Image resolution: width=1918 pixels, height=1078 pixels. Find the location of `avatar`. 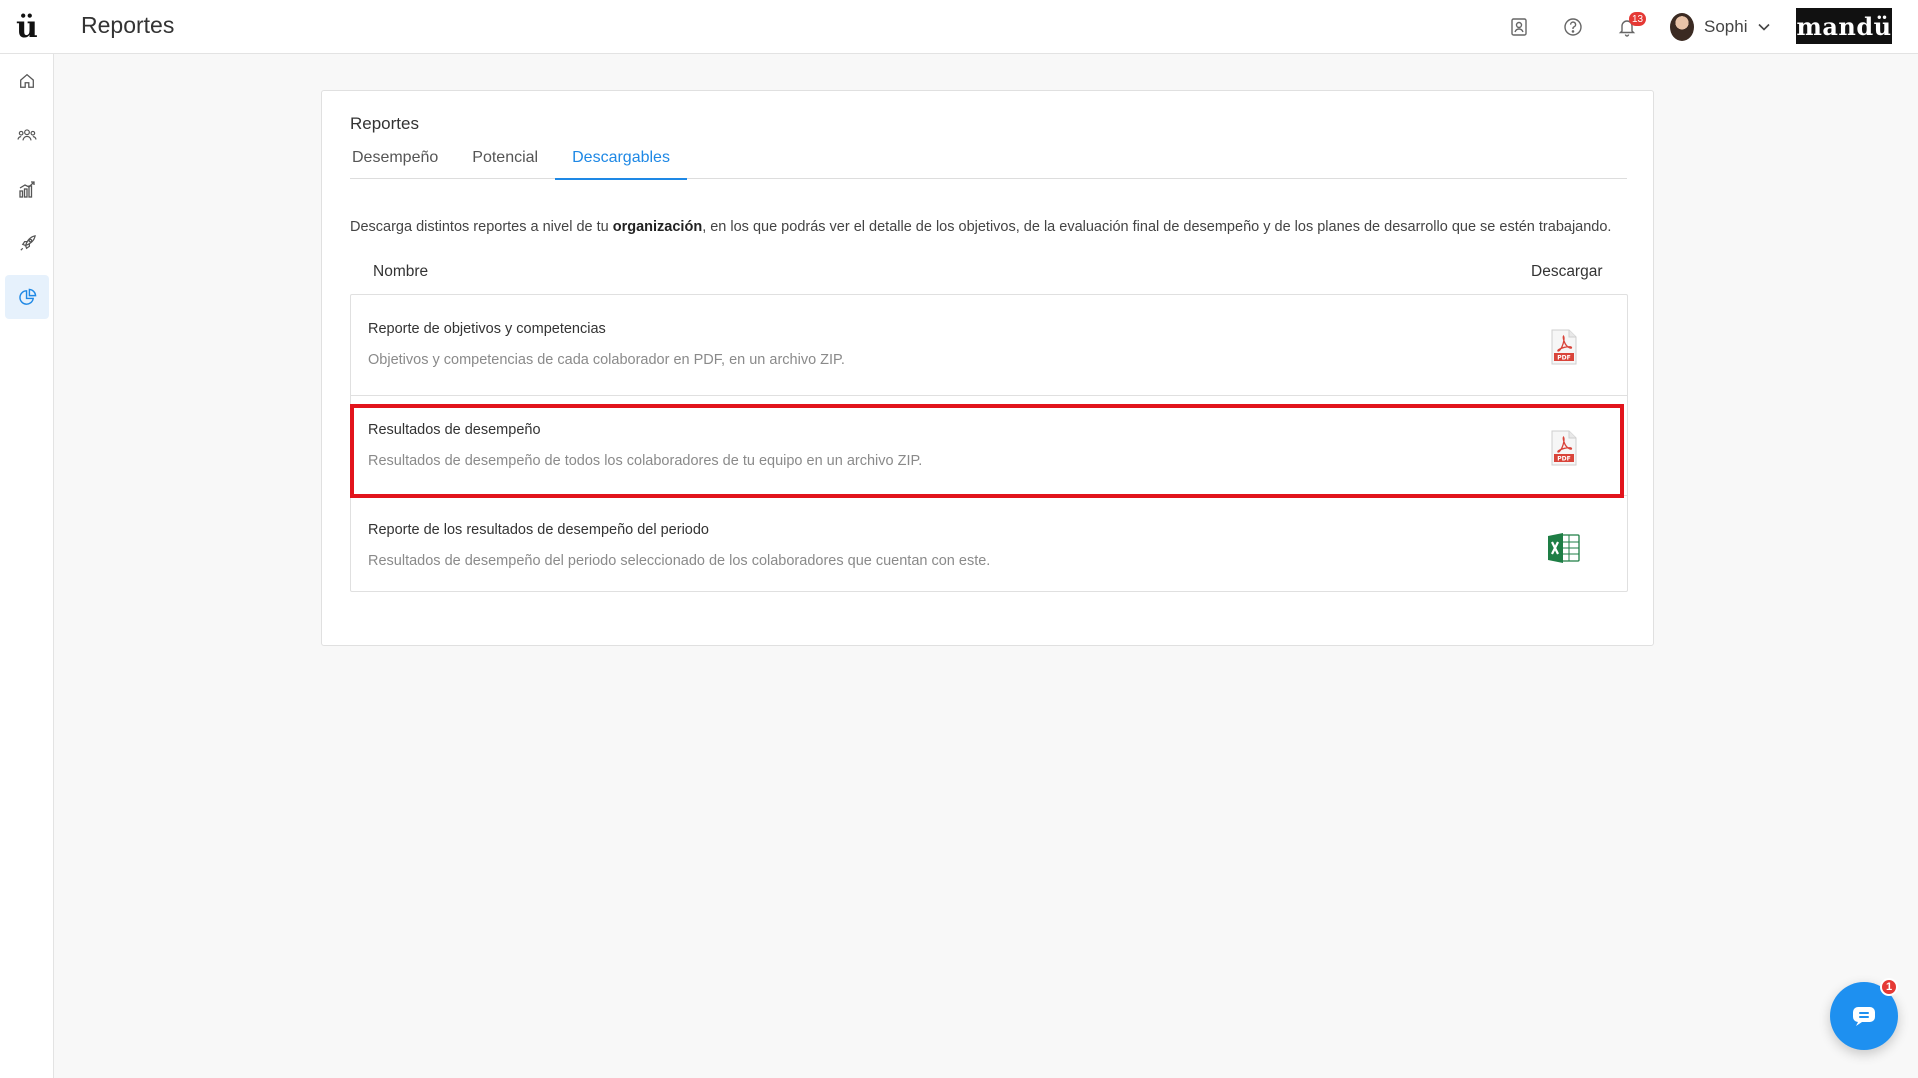

avatar is located at coordinates (1682, 27).